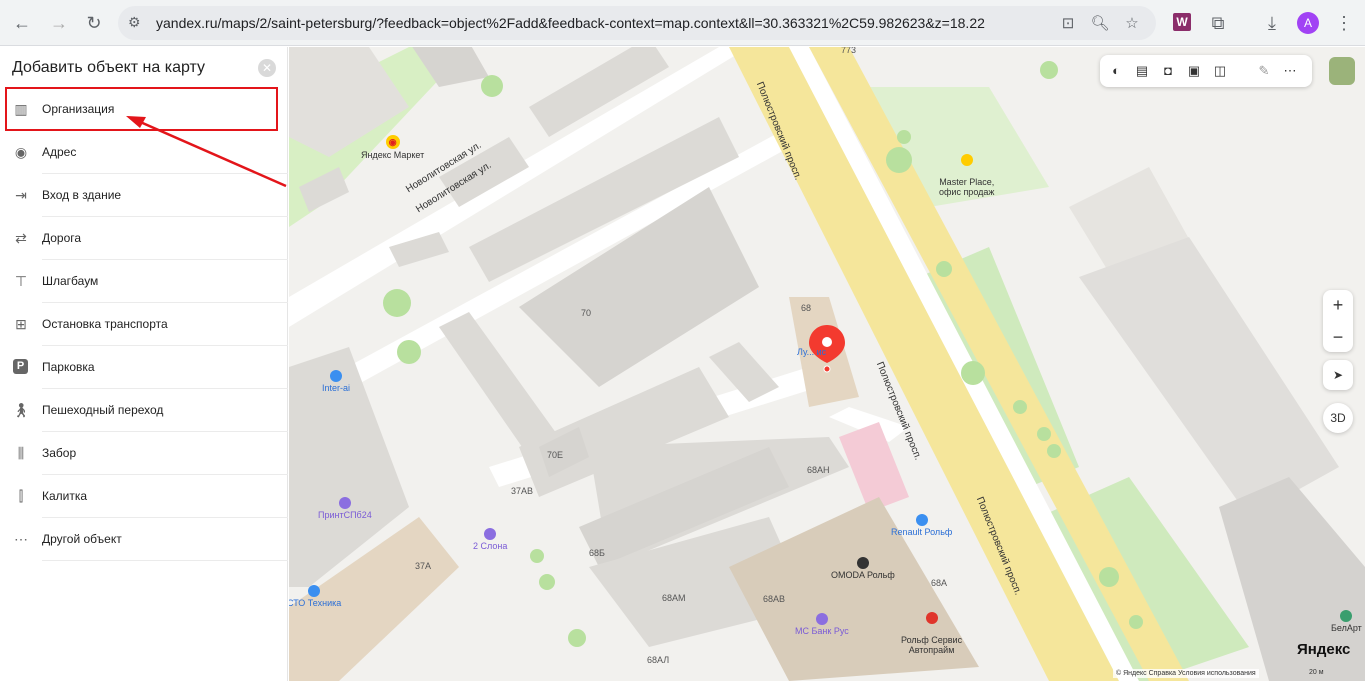 The width and height of the screenshot is (1365, 681). I want to click on camera-icon: ◘, so click(1168, 71).